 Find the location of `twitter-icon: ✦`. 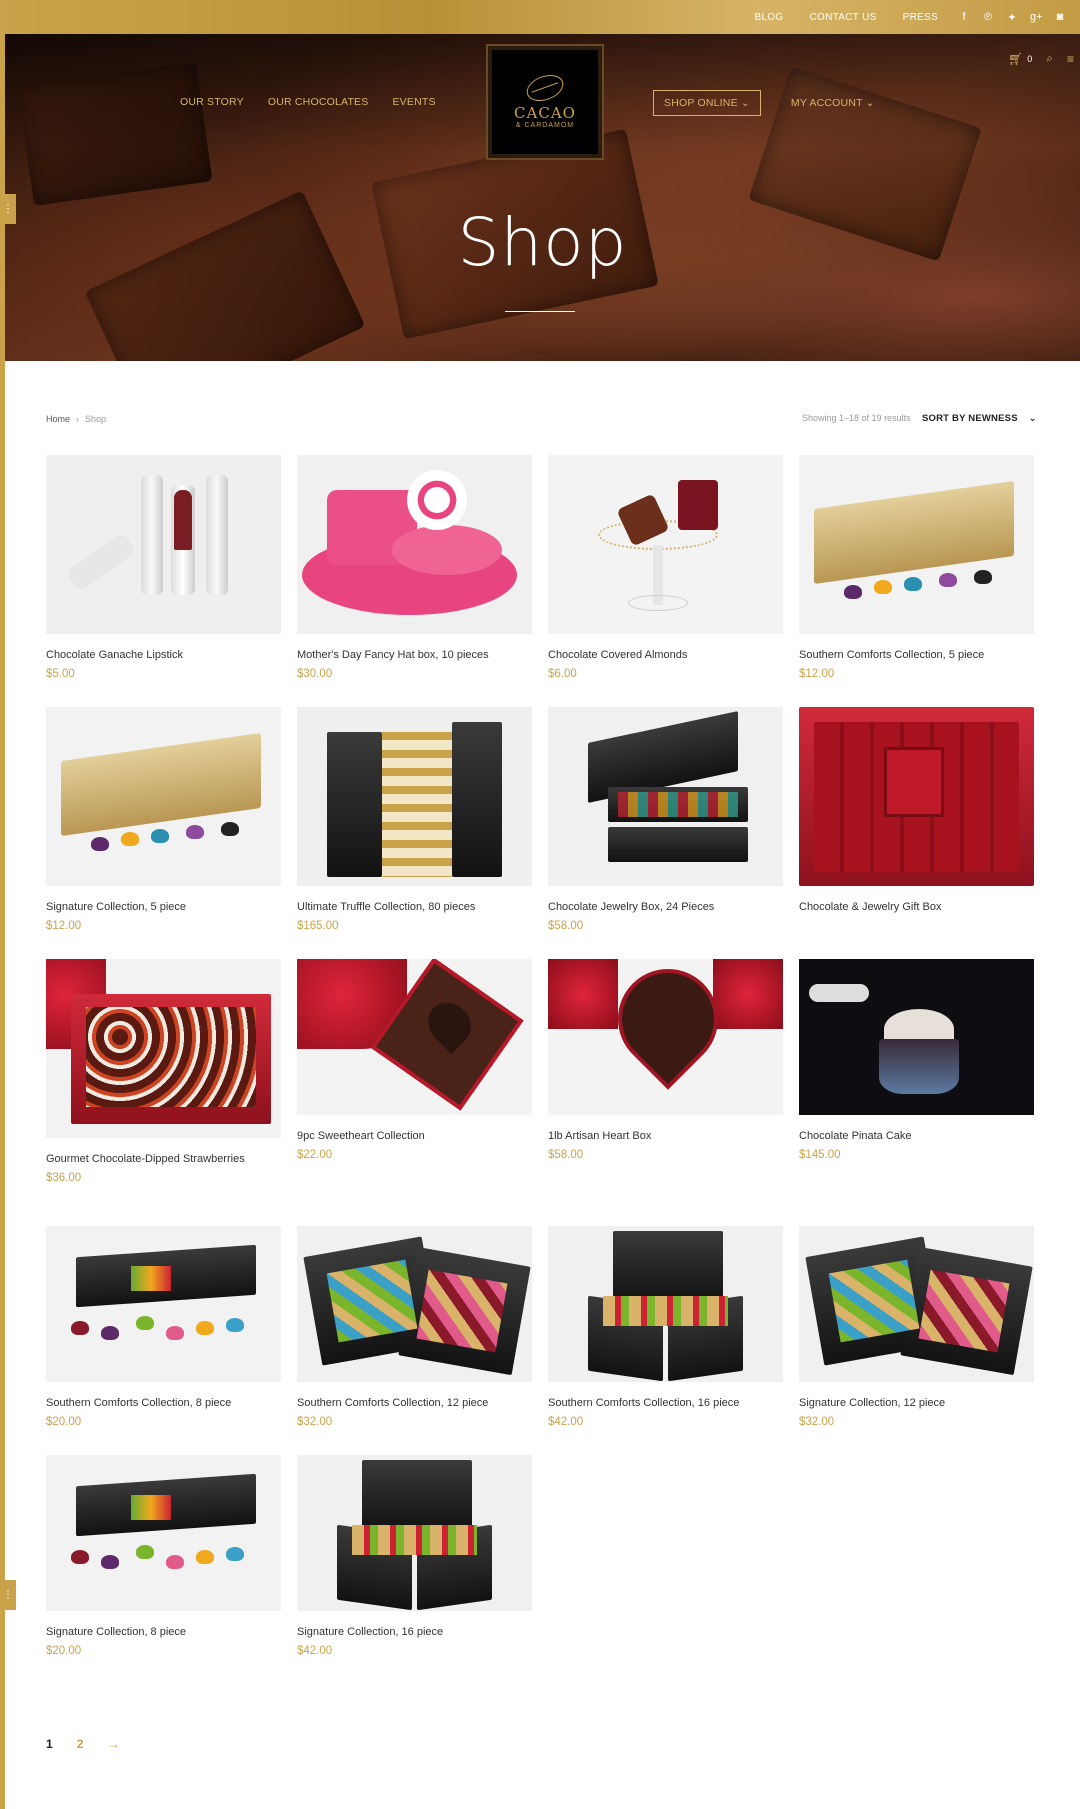

twitter-icon: ✦ is located at coordinates (1012, 17).